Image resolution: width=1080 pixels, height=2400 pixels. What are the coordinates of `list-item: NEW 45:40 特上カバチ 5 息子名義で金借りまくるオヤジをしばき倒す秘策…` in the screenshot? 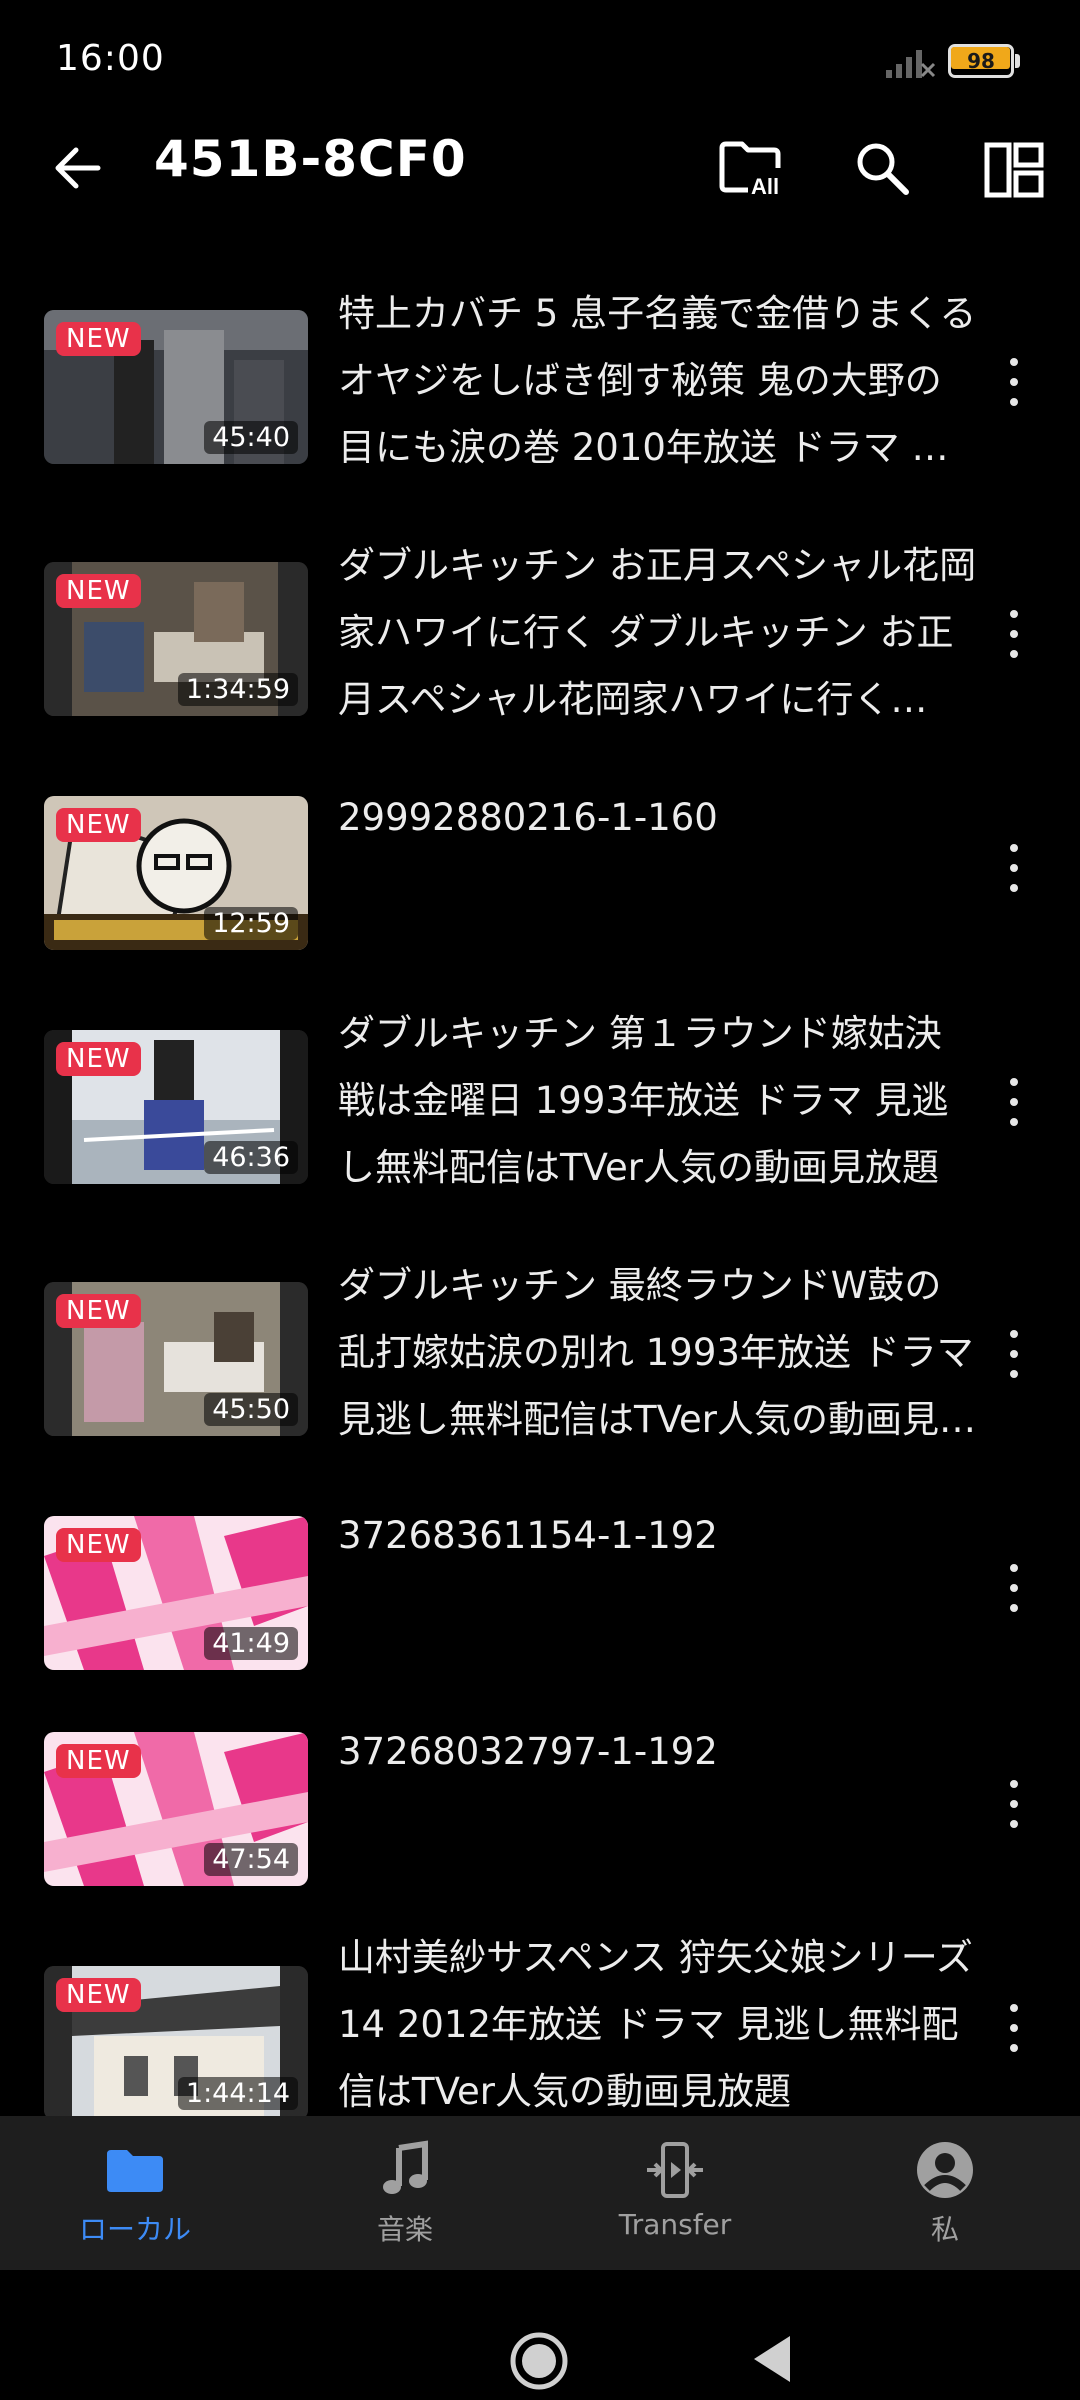 It's located at (540, 370).